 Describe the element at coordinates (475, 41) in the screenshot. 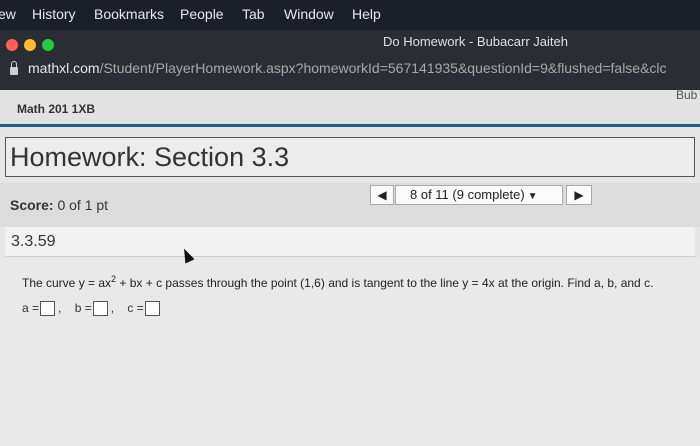

I see `window-title: Do Homework - Bubacarr Jaiteh` at that location.